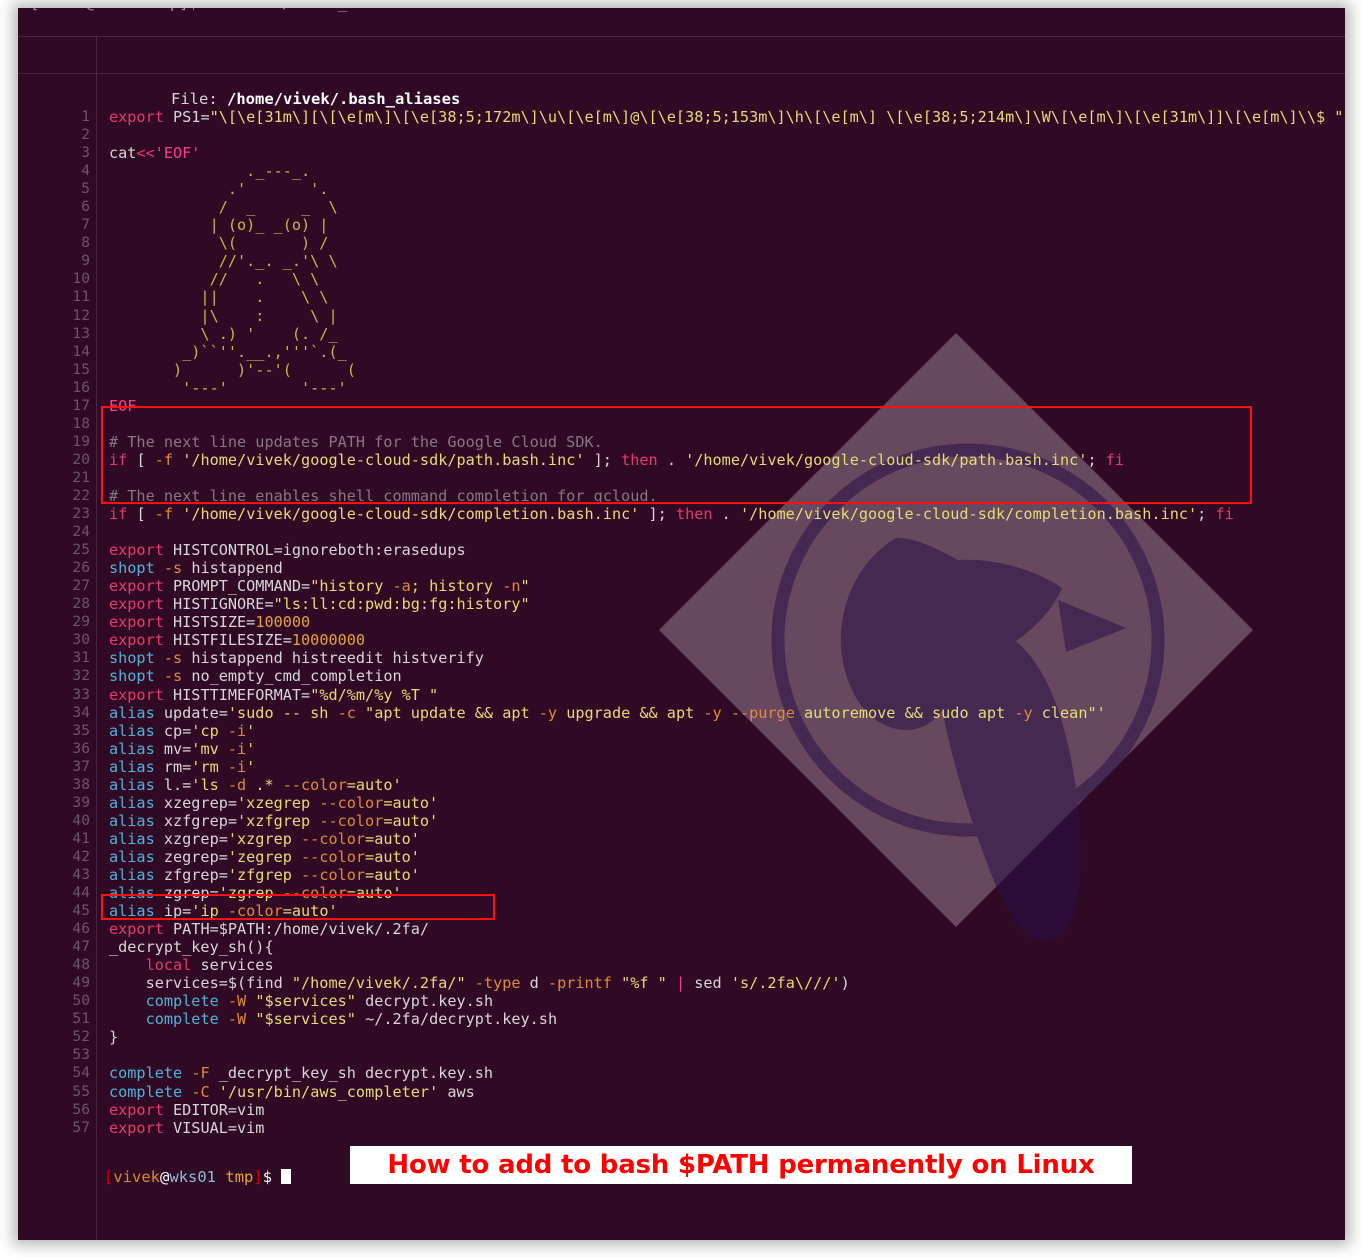 Image resolution: width=1361 pixels, height=1257 pixels. Describe the element at coordinates (274, 802) in the screenshot. I see `line-source: alias xzegrep='xzegrep --color=auto'` at that location.